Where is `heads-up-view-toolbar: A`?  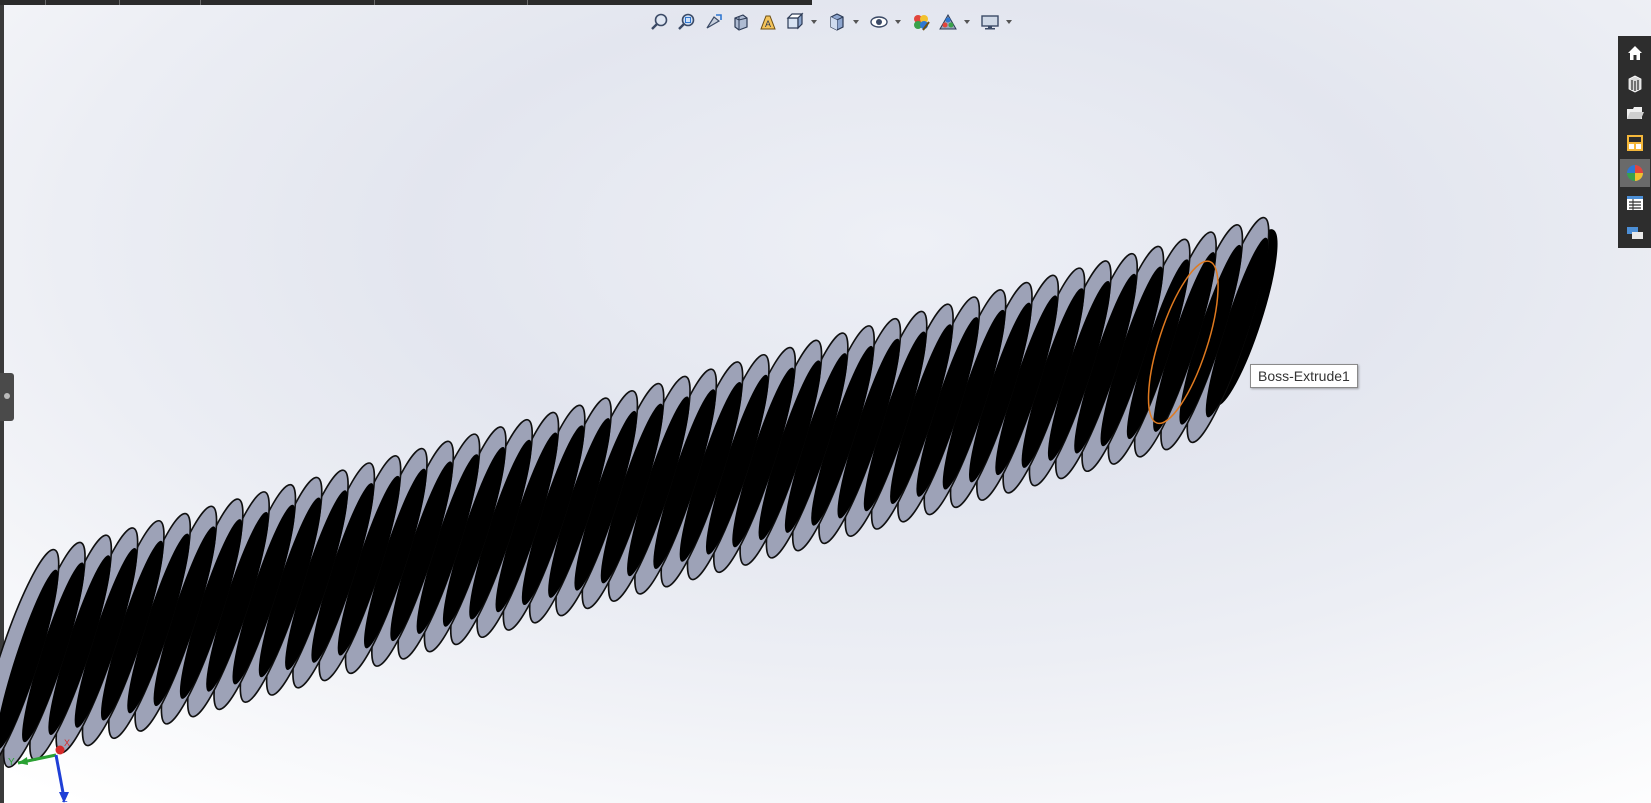
heads-up-view-toolbar: A is located at coordinates (832, 22).